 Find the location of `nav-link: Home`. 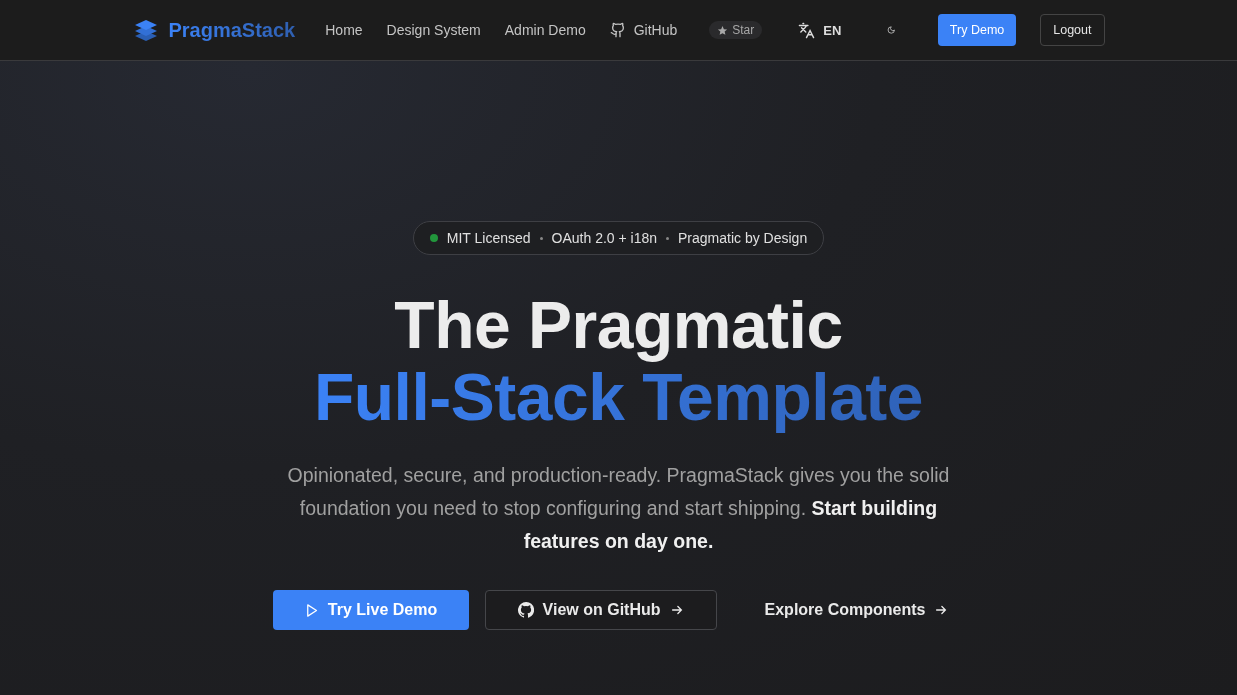

nav-link: Home is located at coordinates (344, 30).